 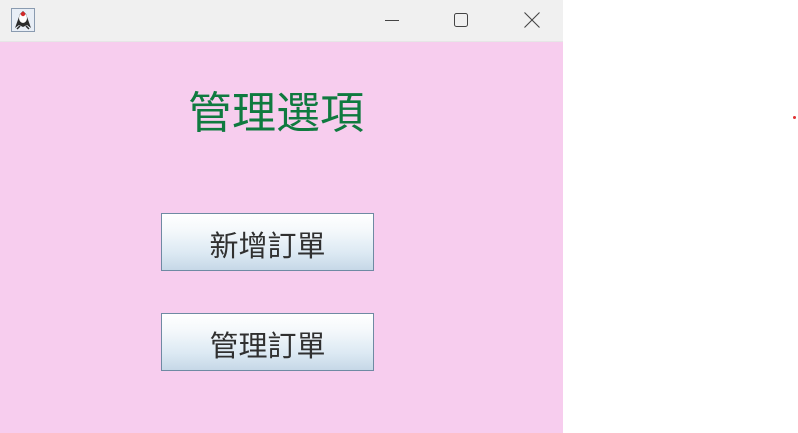 I want to click on manage-order-button: 管理訂單, so click(x=267, y=342).